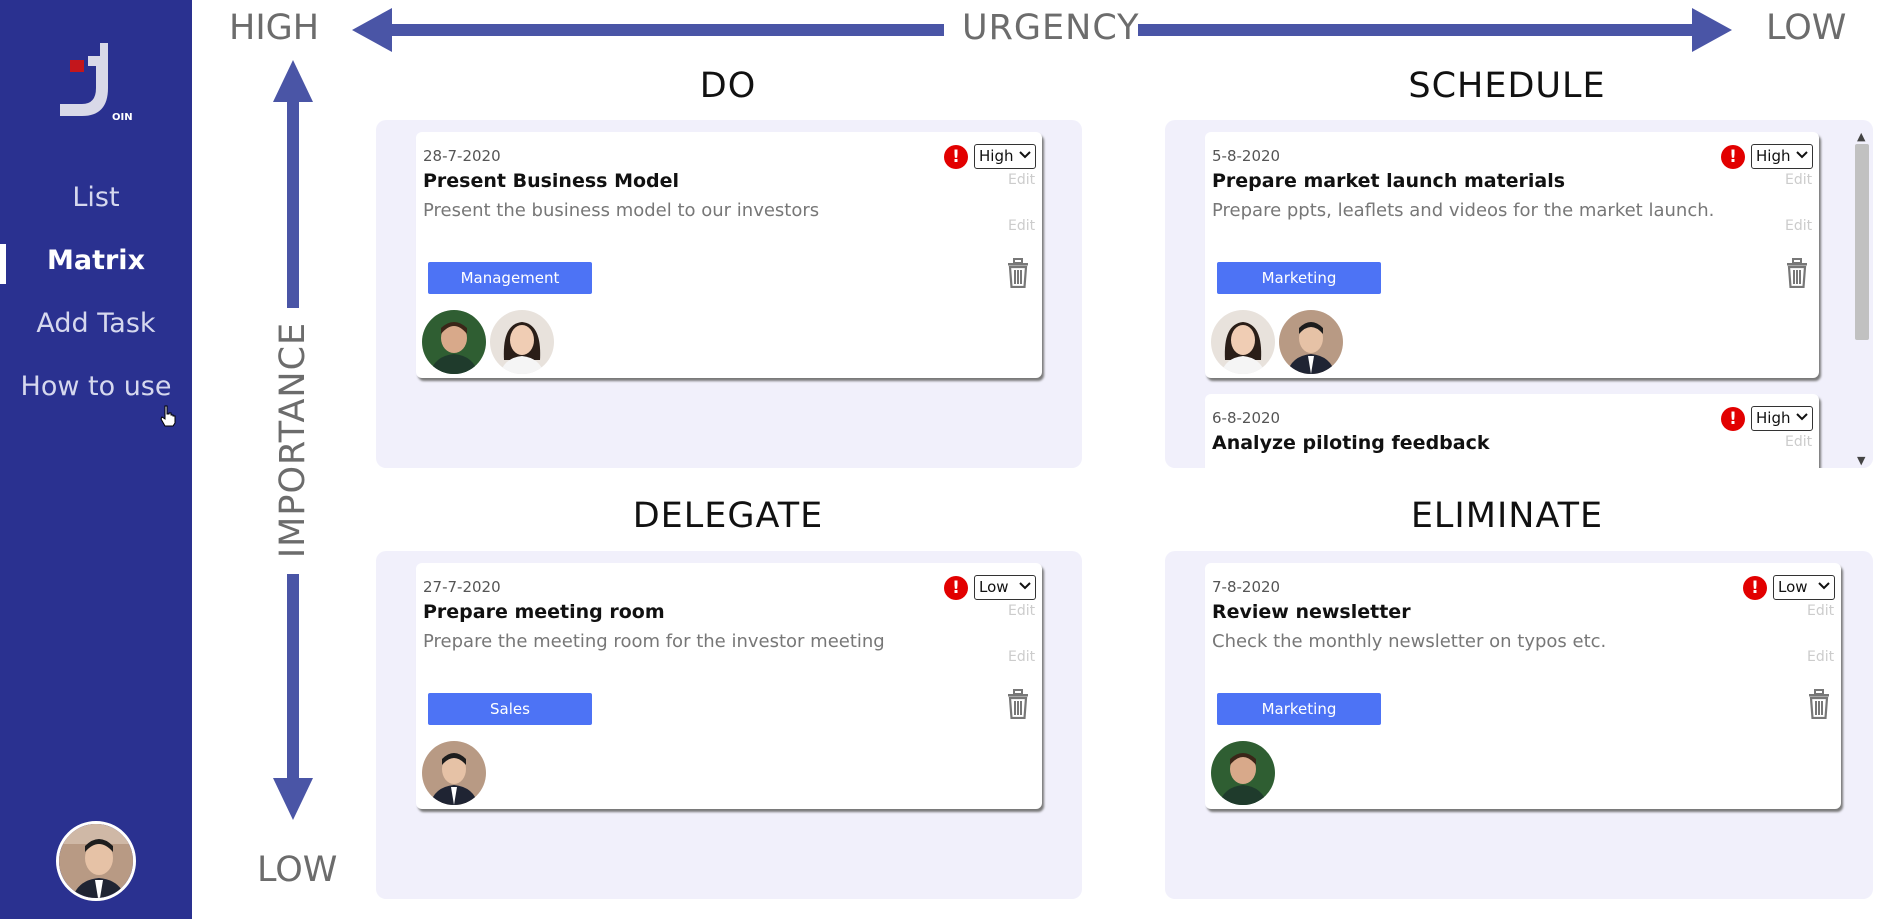  I want to click on task-title: Prepare meeting room, so click(544, 612).